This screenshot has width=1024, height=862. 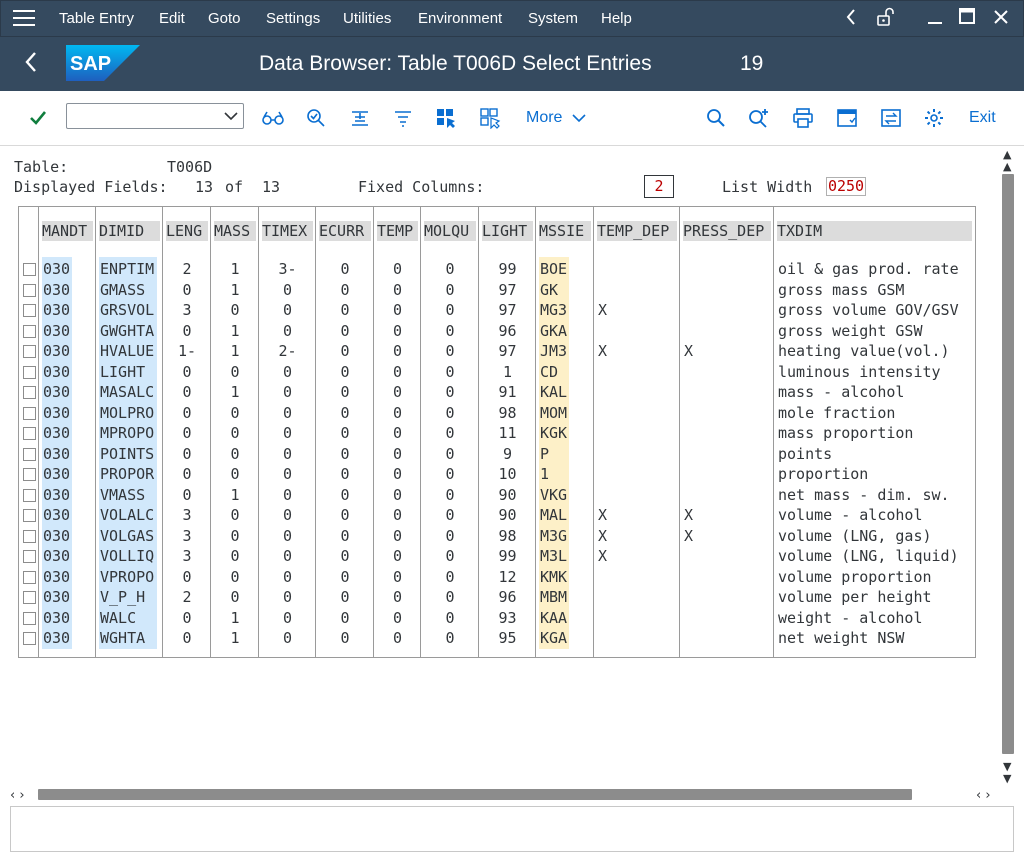 What do you see at coordinates (475, 794) in the screenshot?
I see `horizontal-scroll-thumb` at bounding box center [475, 794].